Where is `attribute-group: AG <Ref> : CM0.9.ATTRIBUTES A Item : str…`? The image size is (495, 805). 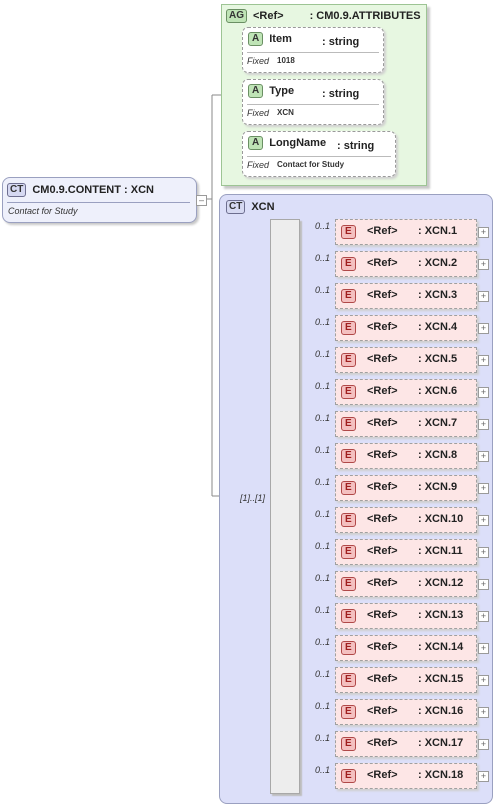
attribute-group: AG <Ref> : CM0.9.ATTRIBUTES A Item : str… is located at coordinates (324, 95).